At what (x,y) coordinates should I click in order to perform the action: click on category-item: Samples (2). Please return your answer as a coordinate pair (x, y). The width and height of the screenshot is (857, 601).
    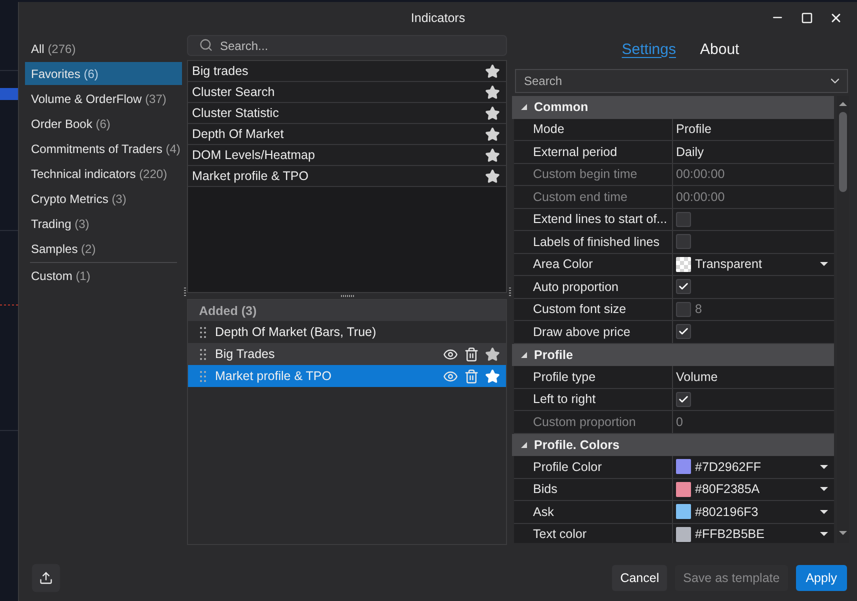
    Looking at the image, I should click on (103, 248).